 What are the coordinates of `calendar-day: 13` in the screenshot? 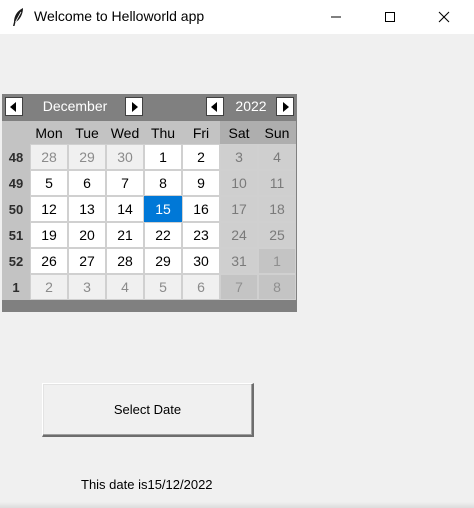 It's located at (87, 209).